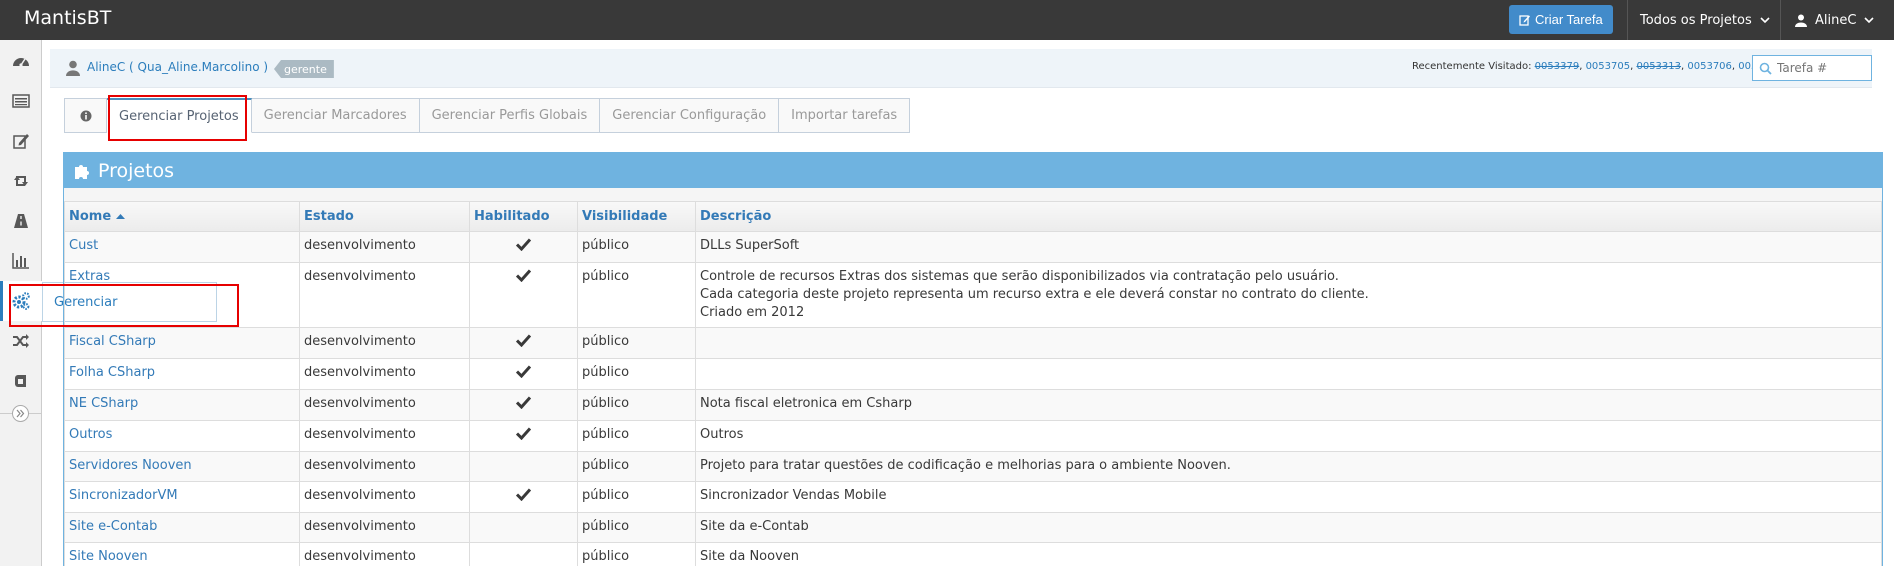 This screenshot has width=1894, height=566. I want to click on project-name-cell: Site Nooven, so click(182, 553).